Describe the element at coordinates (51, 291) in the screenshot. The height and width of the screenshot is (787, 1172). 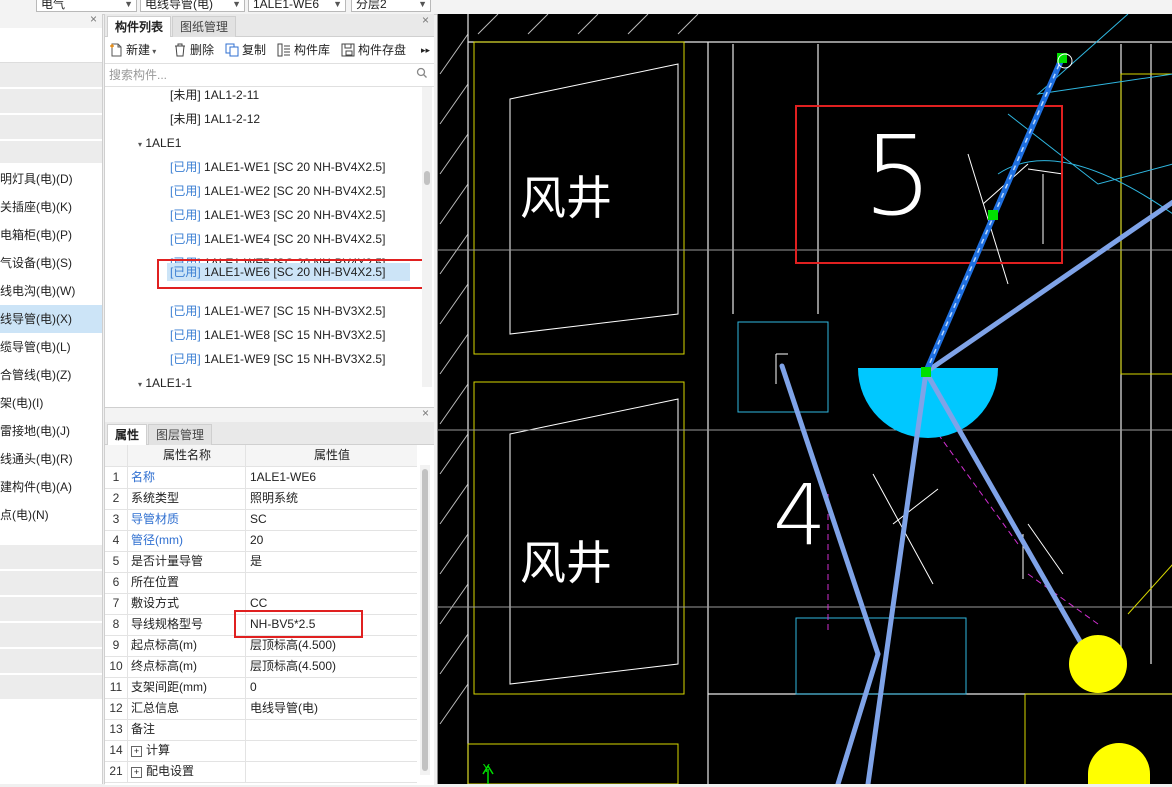
I see `nav-item-trench: 线电沟(电)(W)` at that location.